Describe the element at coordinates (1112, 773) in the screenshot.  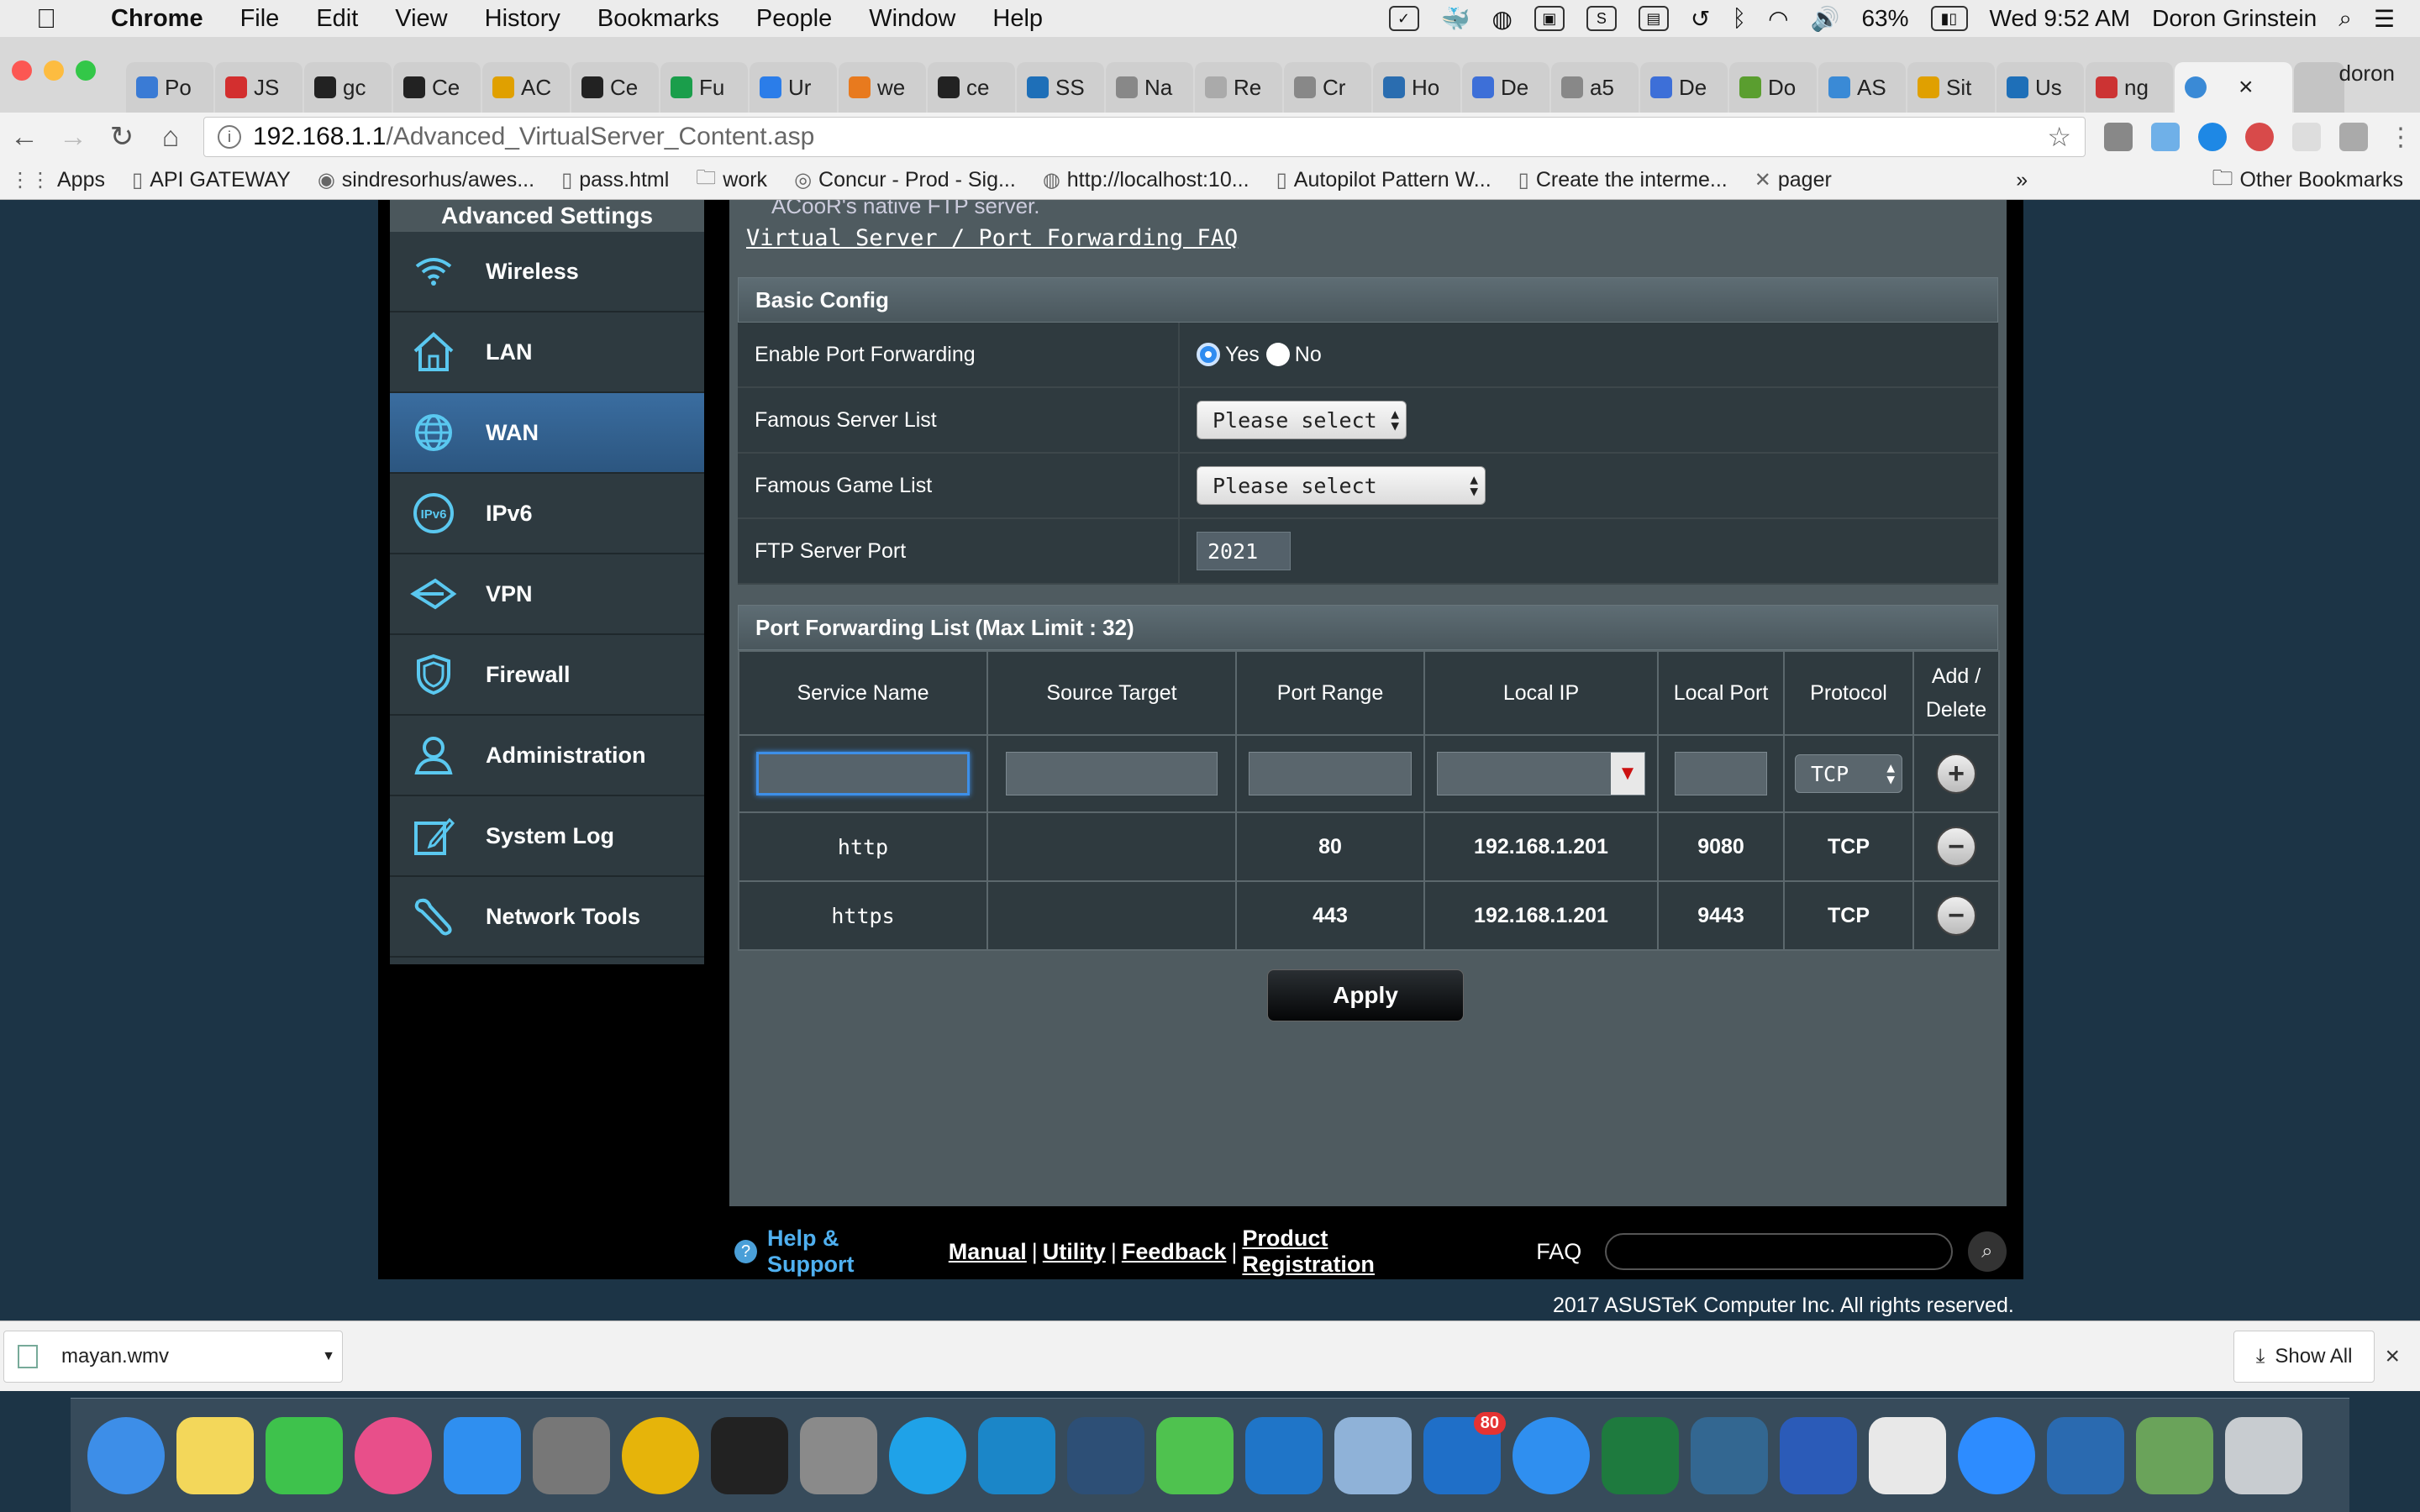
I see `source-target-input` at that location.